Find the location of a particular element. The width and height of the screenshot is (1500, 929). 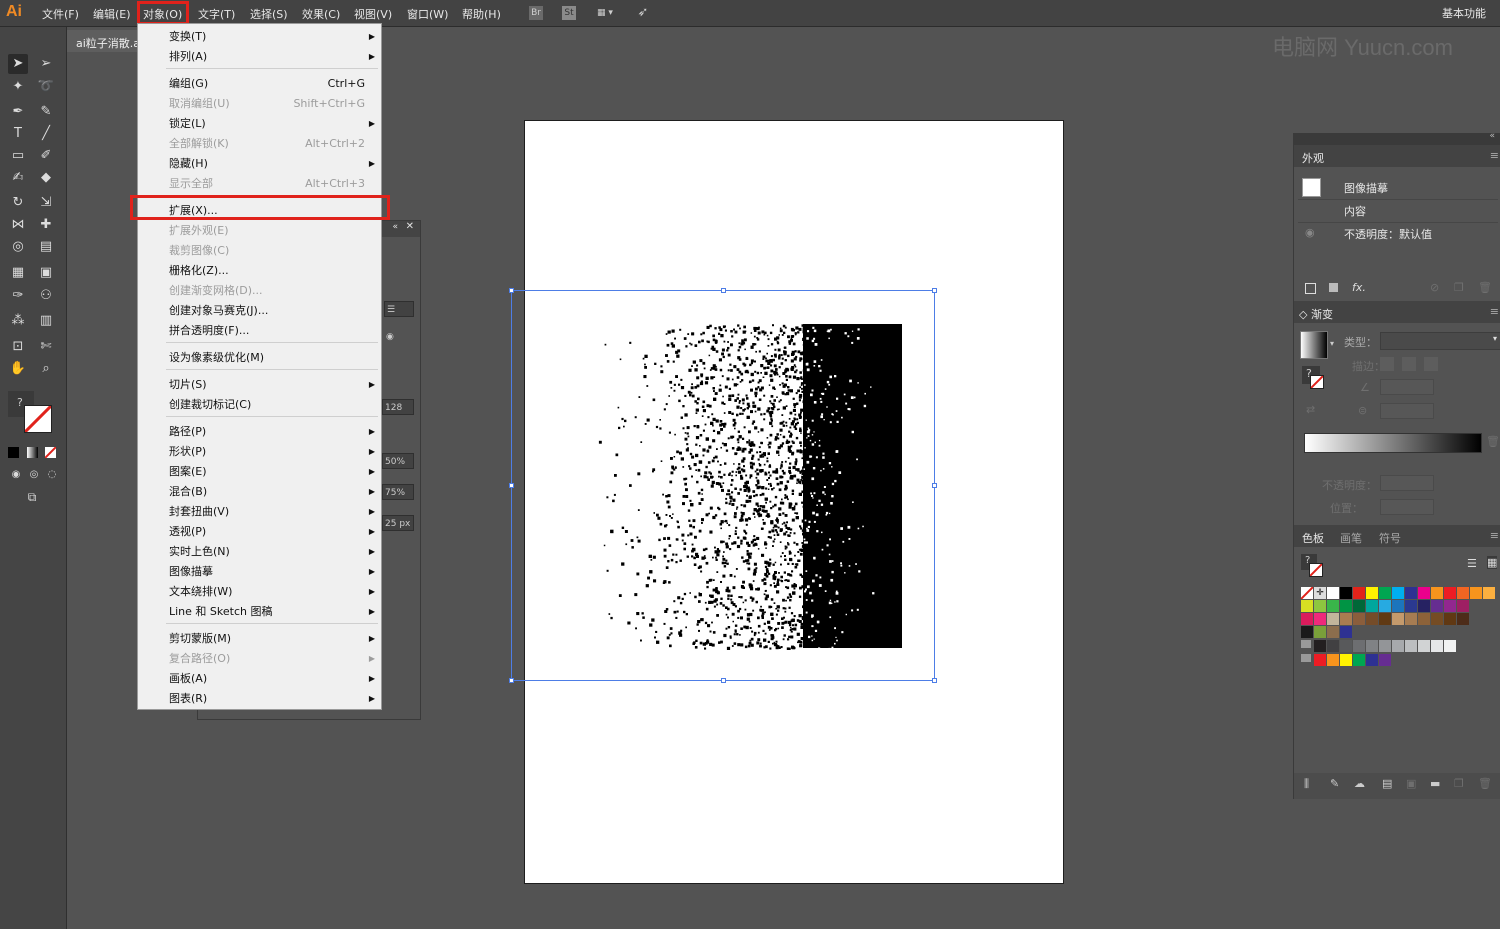

gradient-thumbnail is located at coordinates (1314, 345).